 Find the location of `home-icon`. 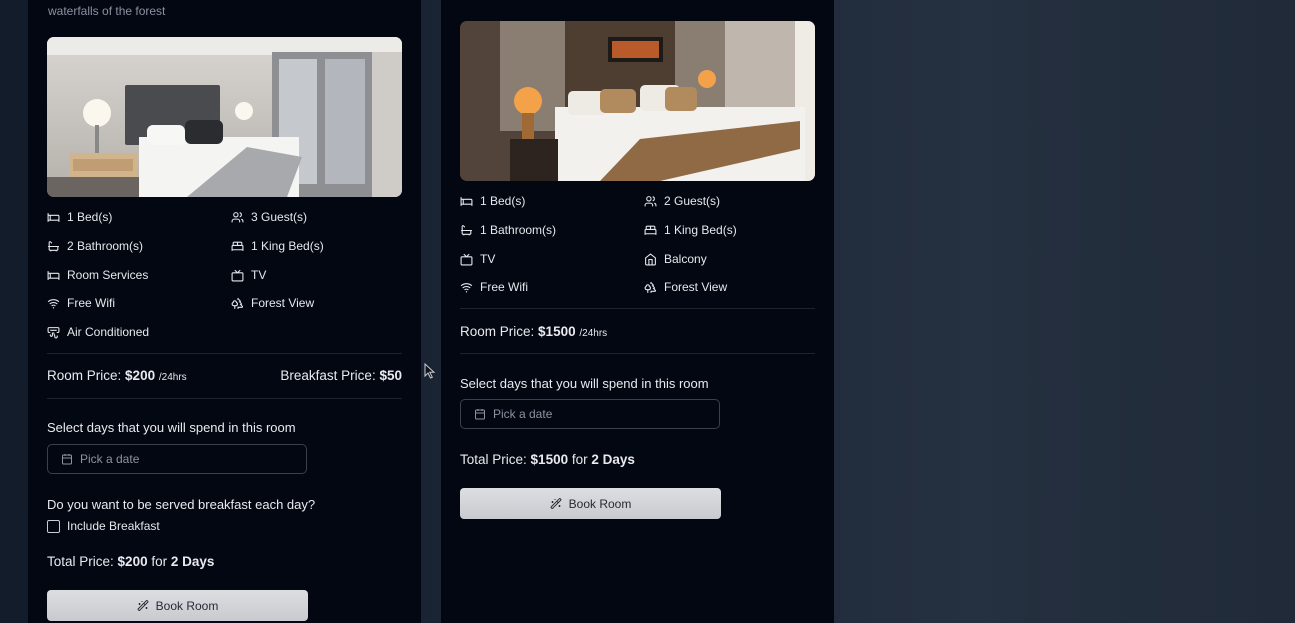

home-icon is located at coordinates (650, 259).